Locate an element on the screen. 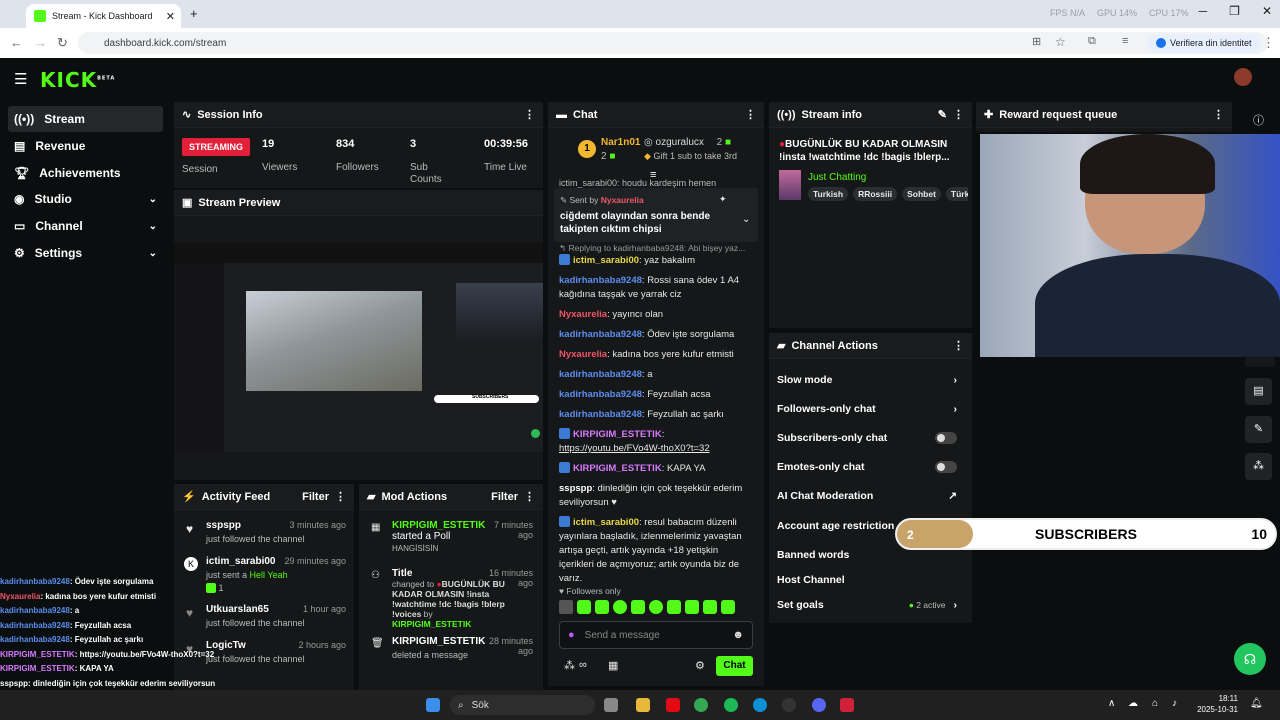  wrench-icon: ✎ is located at coordinates (1258, 429).